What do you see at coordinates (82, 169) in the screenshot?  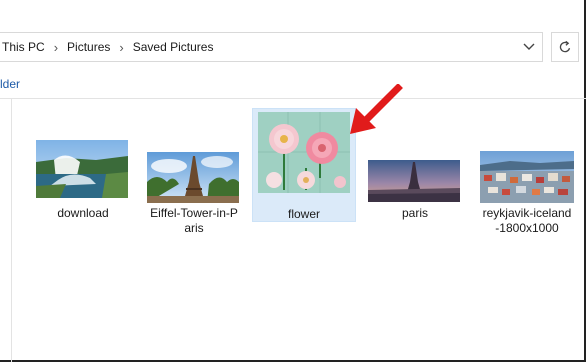 I see `thumbnail-download` at bounding box center [82, 169].